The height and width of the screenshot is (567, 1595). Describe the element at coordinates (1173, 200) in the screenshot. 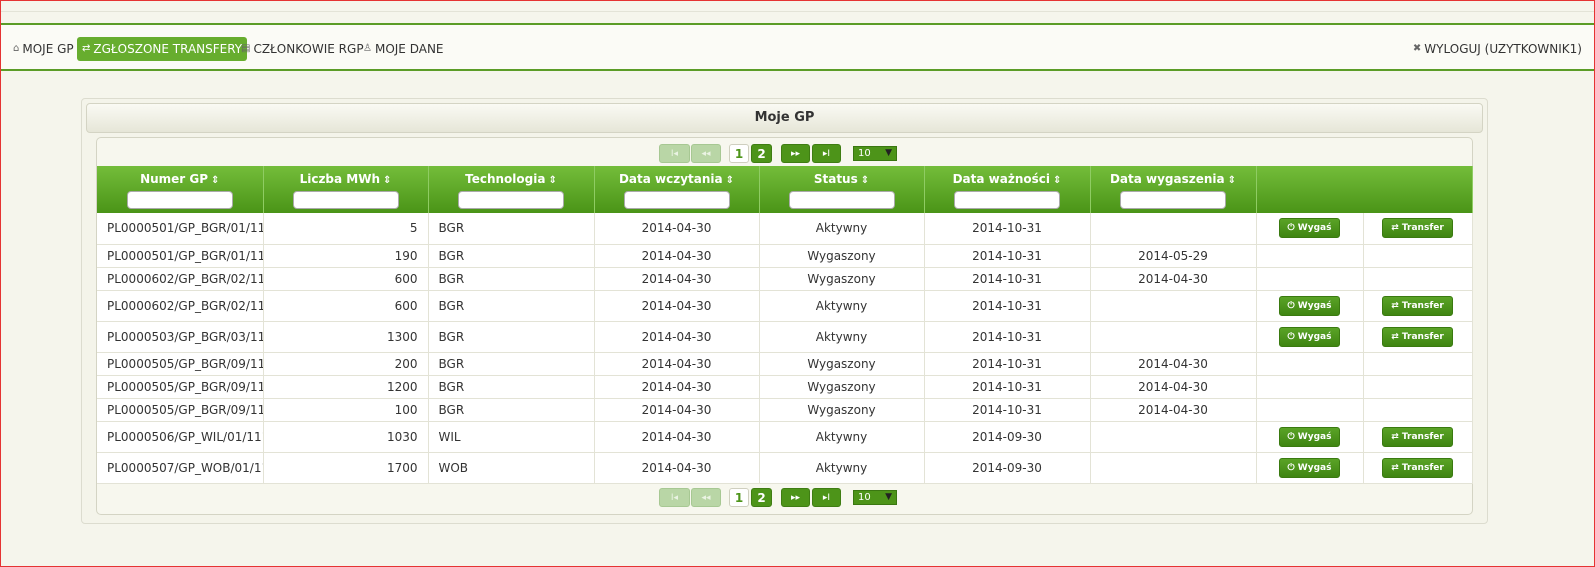

I see `filter-data-wygaszenia-input` at that location.